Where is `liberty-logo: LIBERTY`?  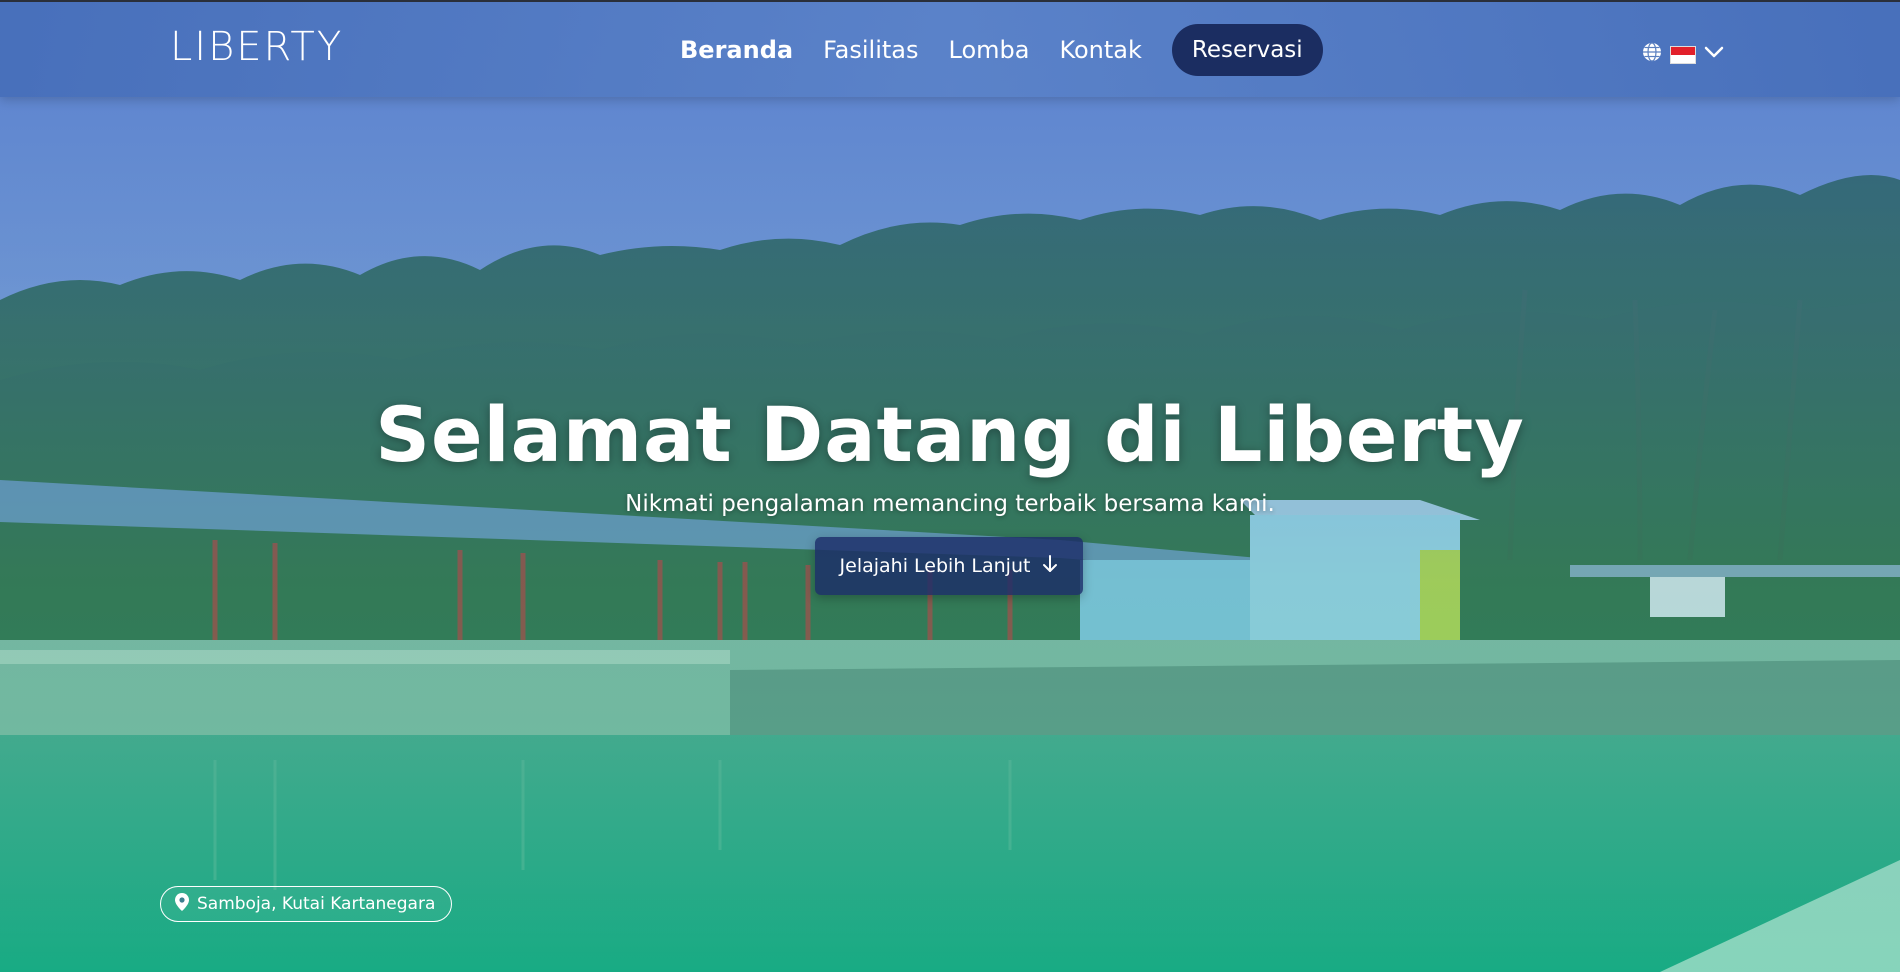 liberty-logo: LIBERTY is located at coordinates (256, 49).